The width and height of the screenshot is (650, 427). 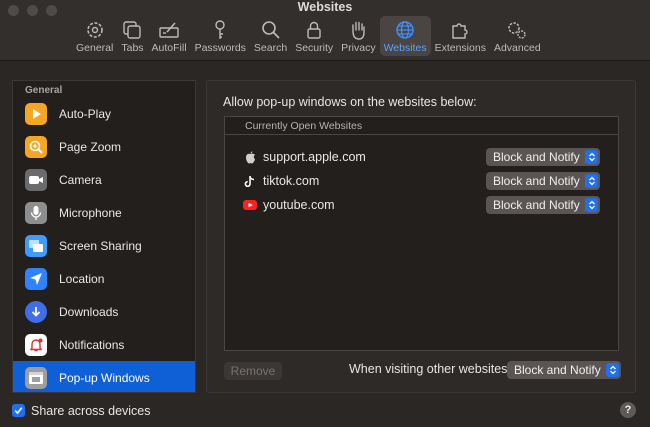 What do you see at coordinates (104, 179) in the screenshot?
I see `sidebar-item-camera: Camera` at bounding box center [104, 179].